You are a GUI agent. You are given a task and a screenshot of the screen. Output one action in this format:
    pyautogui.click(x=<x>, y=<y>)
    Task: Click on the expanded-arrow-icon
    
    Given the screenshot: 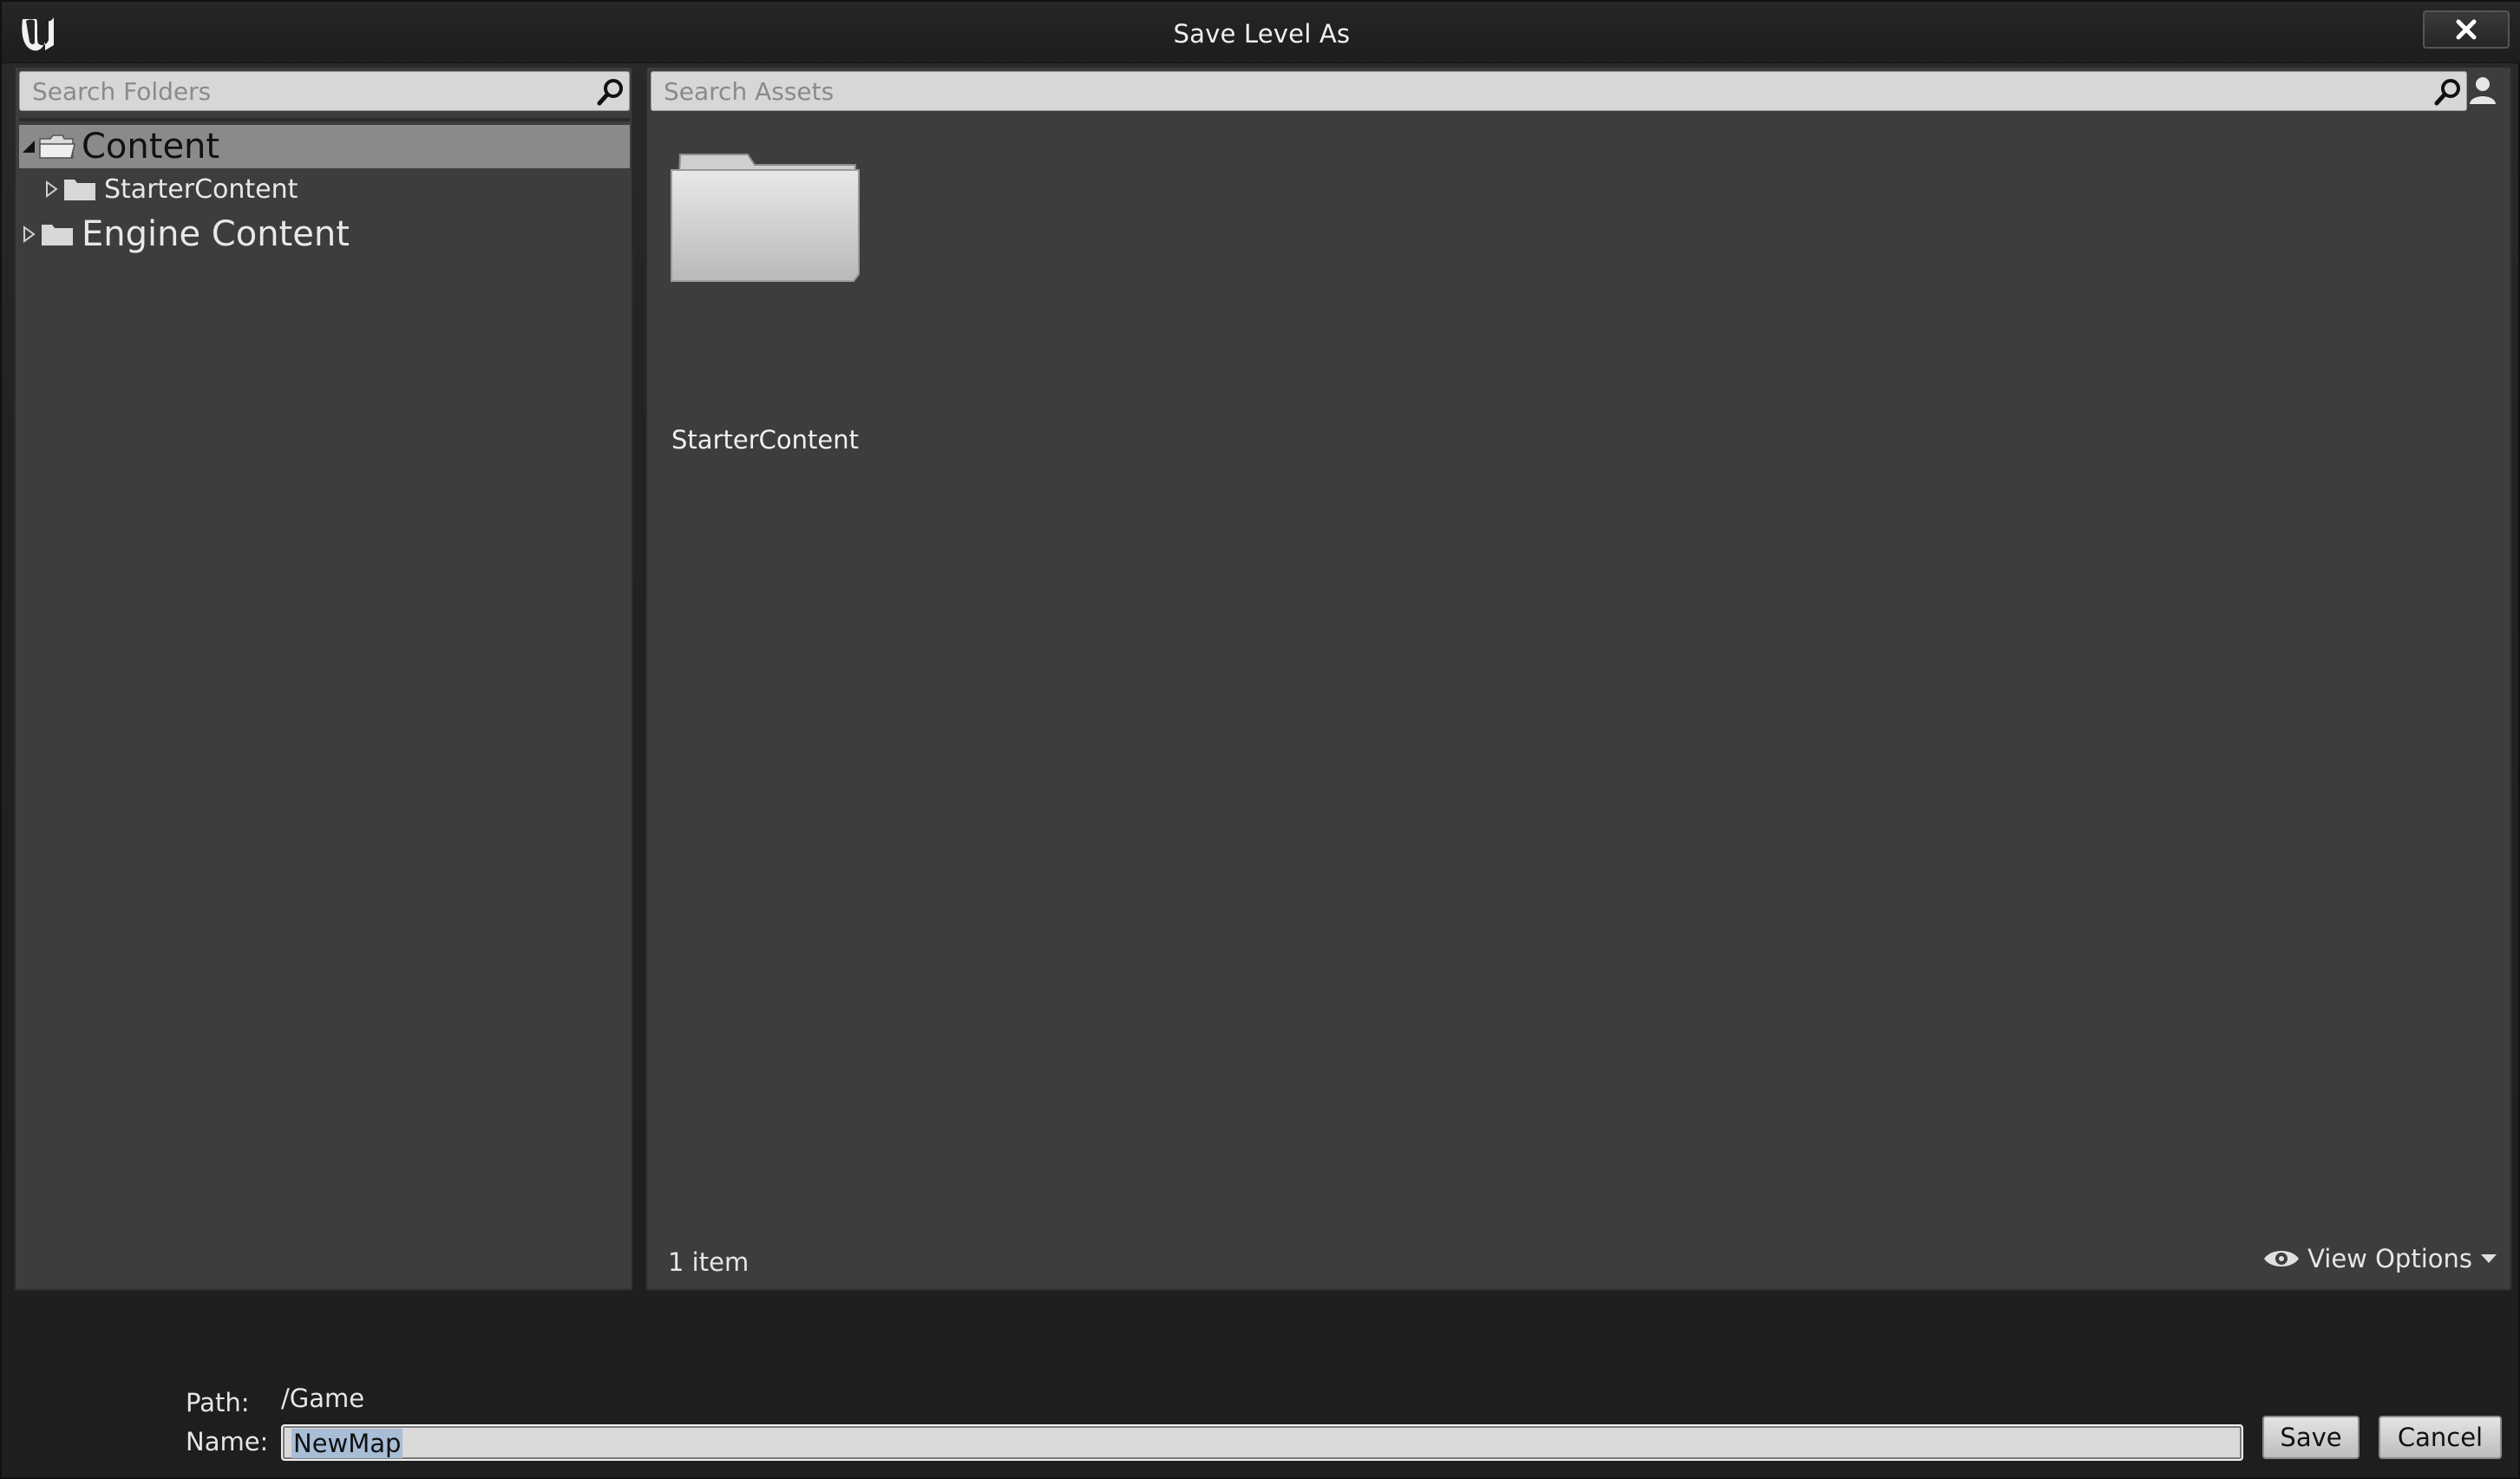 What is the action you would take?
    pyautogui.click(x=28, y=146)
    